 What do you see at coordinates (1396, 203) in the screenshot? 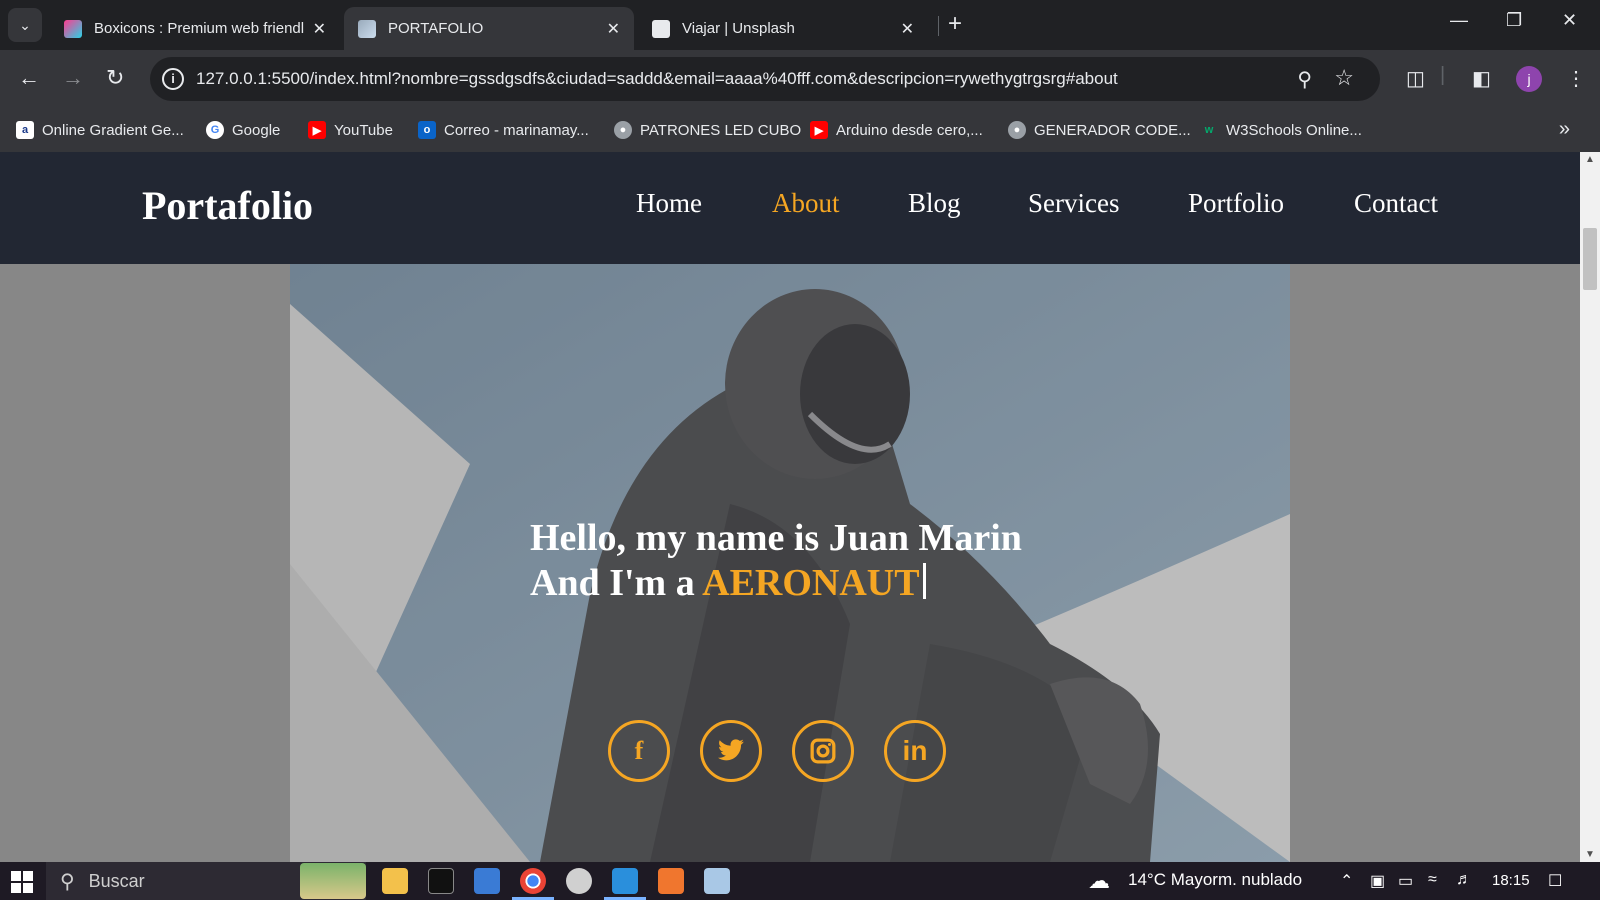
I see `nav-contact: Contact` at bounding box center [1396, 203].